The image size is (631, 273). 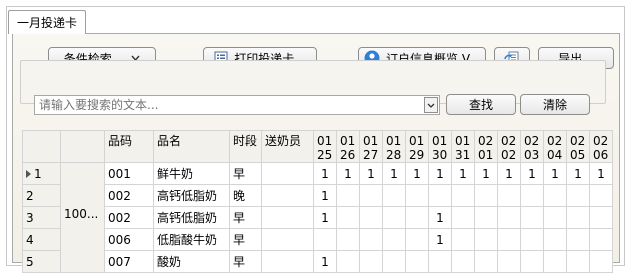 I want to click on column-header-name: 品名, so click(x=191, y=146).